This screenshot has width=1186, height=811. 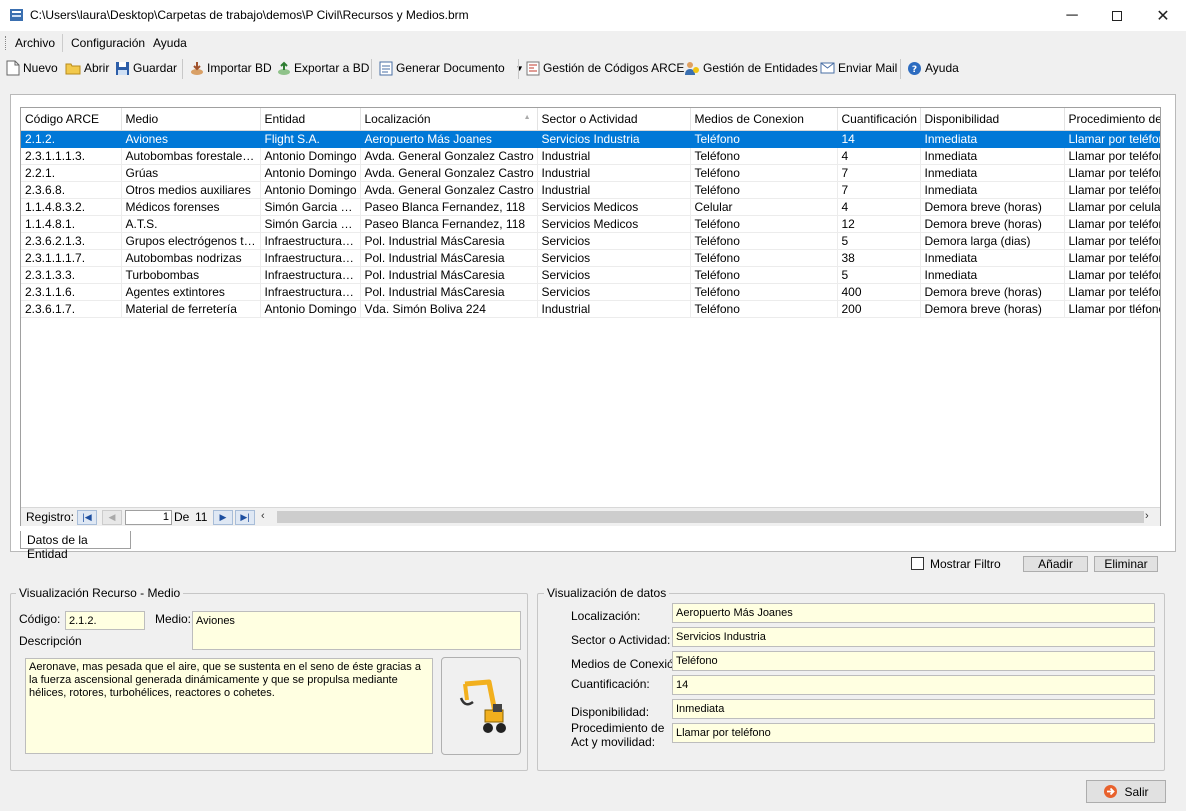 I want to click on codigo-field: 2.1.2., so click(x=105, y=620).